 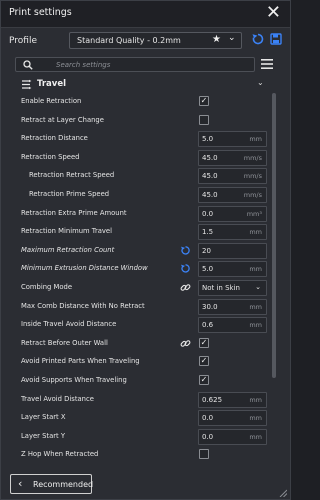 I want to click on search-icon, so click(x=28, y=65).